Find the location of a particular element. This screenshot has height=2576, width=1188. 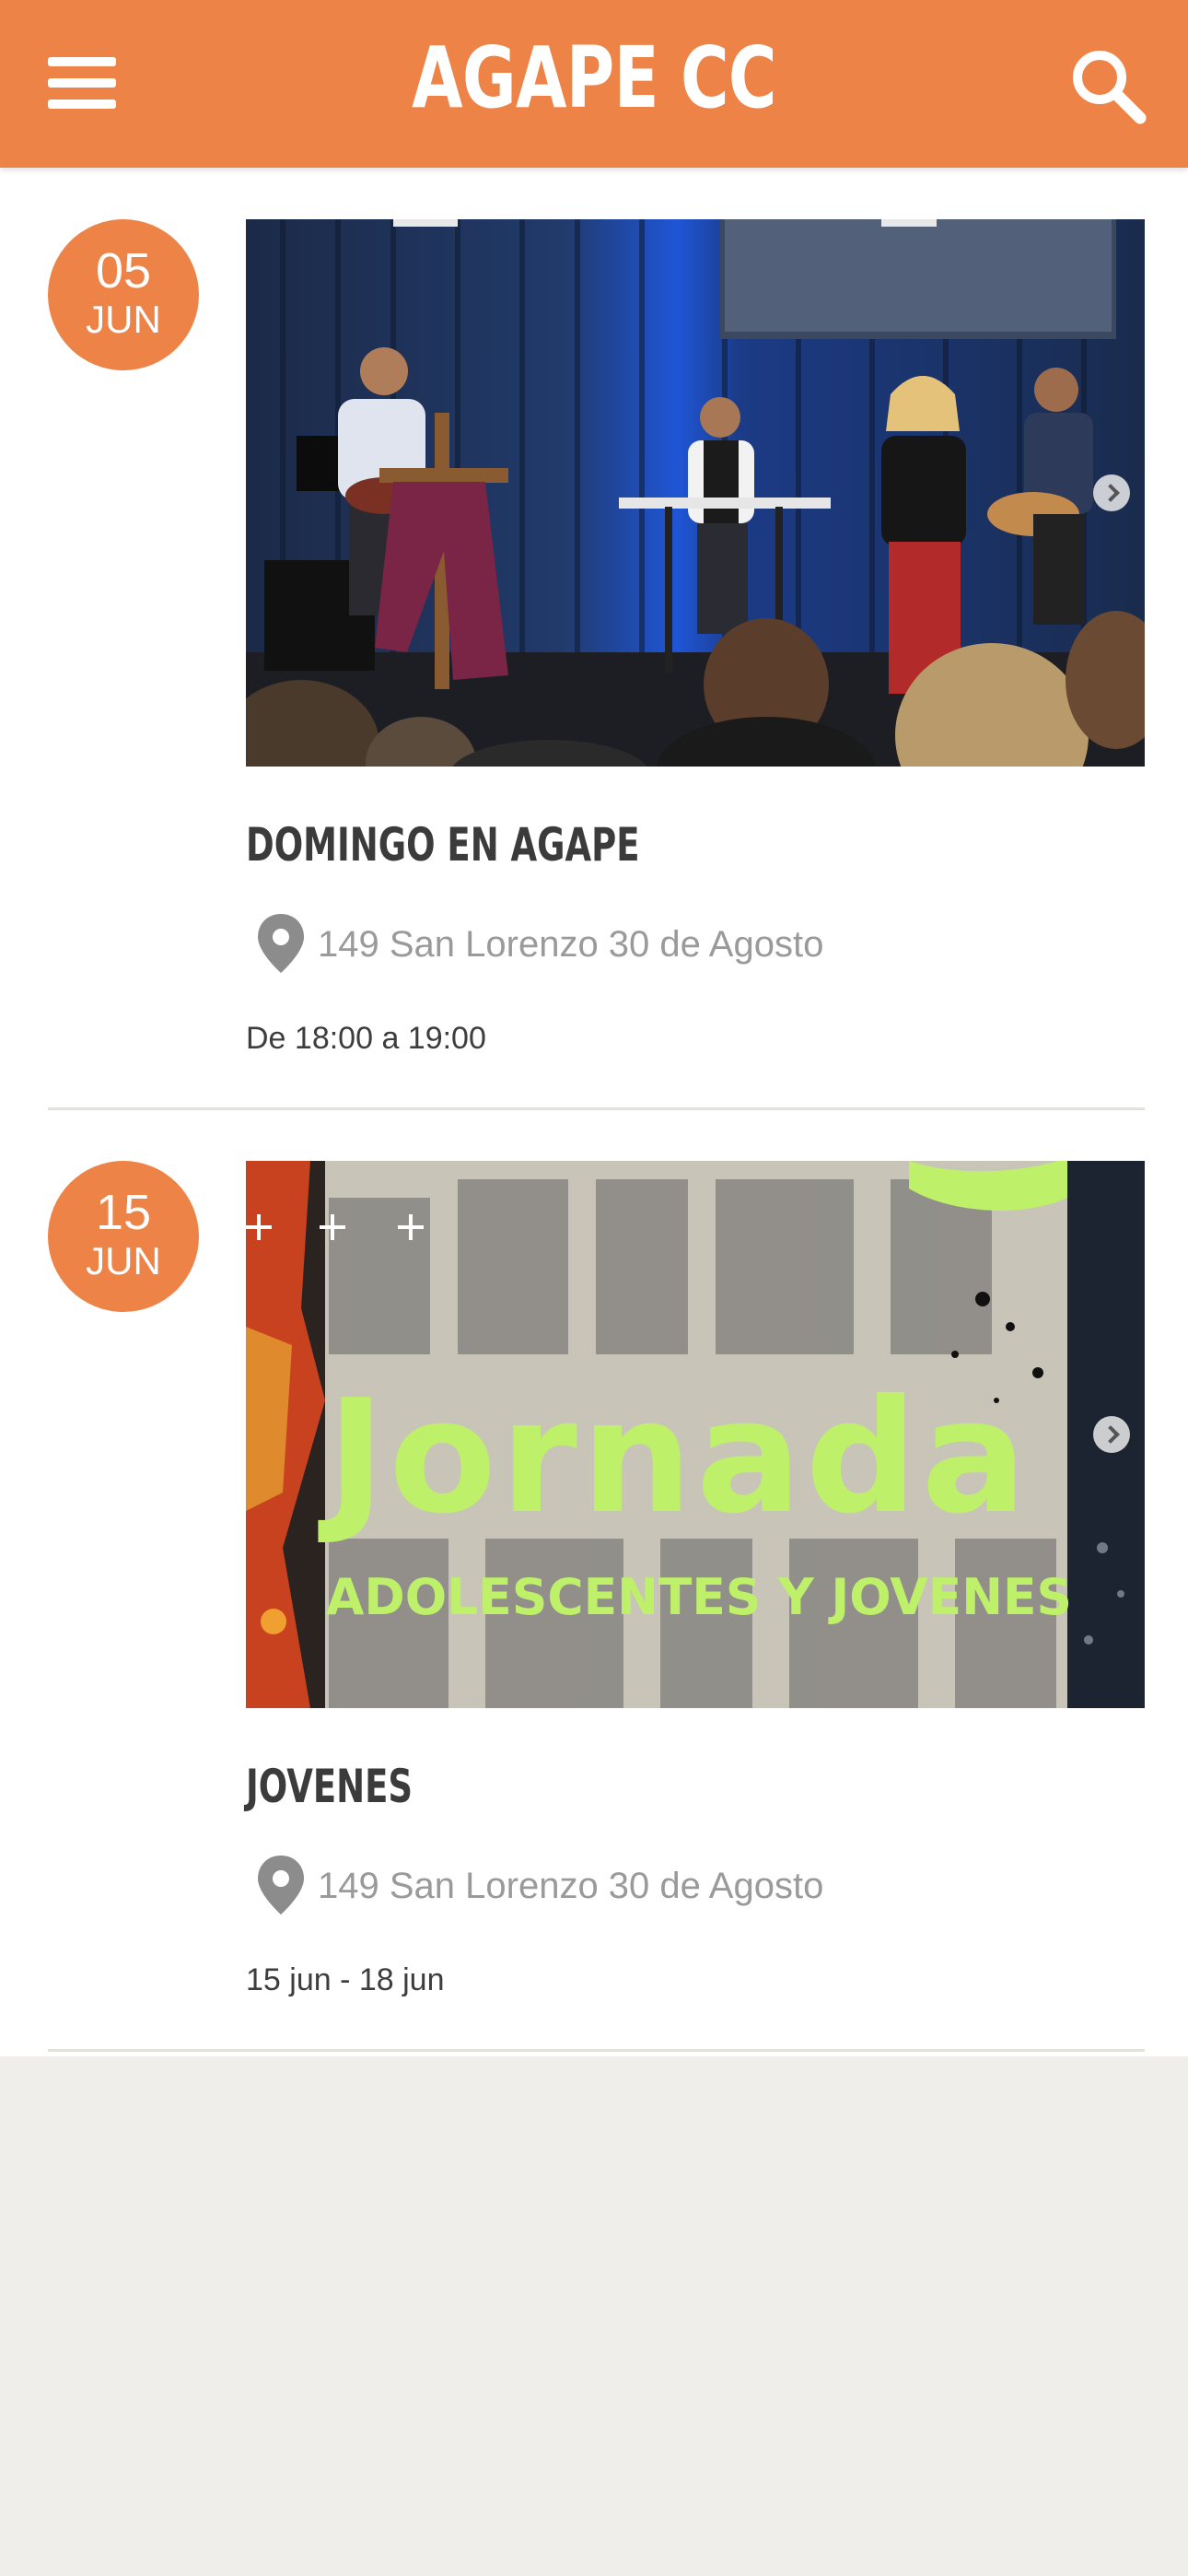

date-badge: 15 JUN is located at coordinates (124, 1236).